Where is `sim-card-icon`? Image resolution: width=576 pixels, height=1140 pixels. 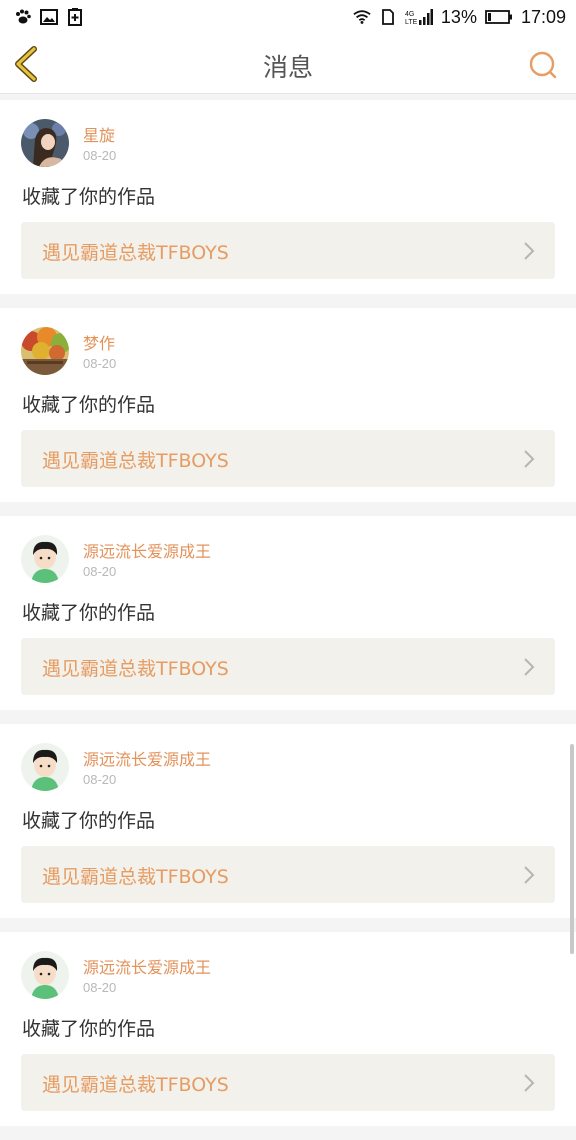 sim-card-icon is located at coordinates (388, 17).